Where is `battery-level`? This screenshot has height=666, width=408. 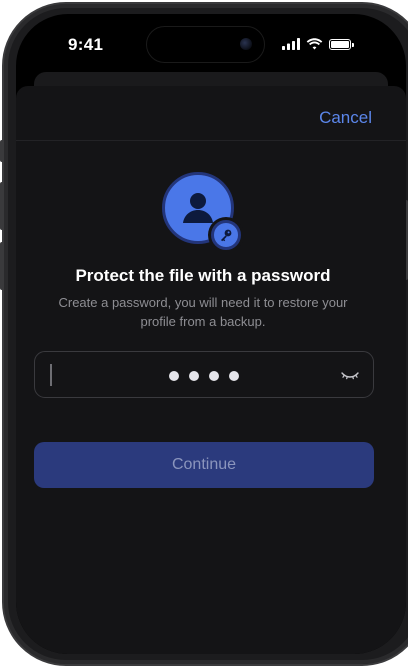
battery-level is located at coordinates (340, 44).